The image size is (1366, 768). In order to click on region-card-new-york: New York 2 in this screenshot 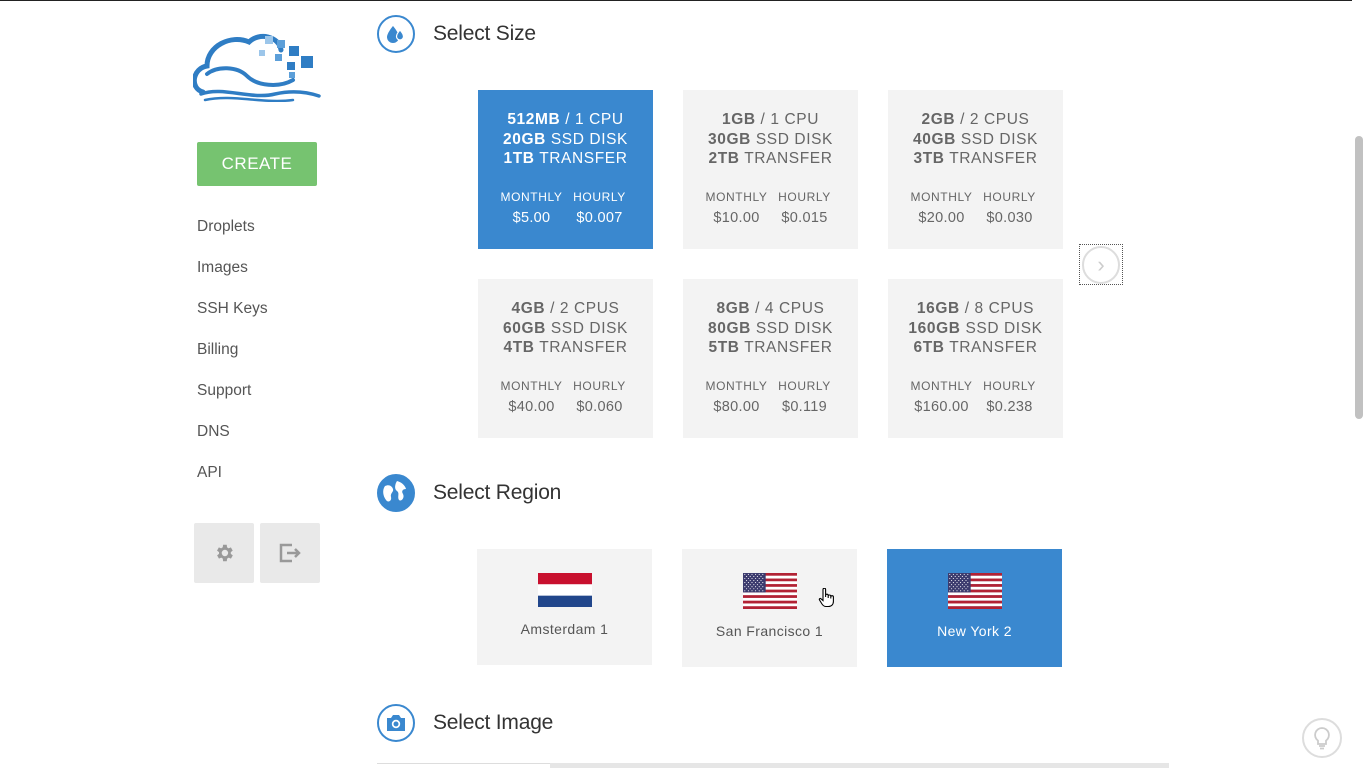, I will do `click(974, 608)`.